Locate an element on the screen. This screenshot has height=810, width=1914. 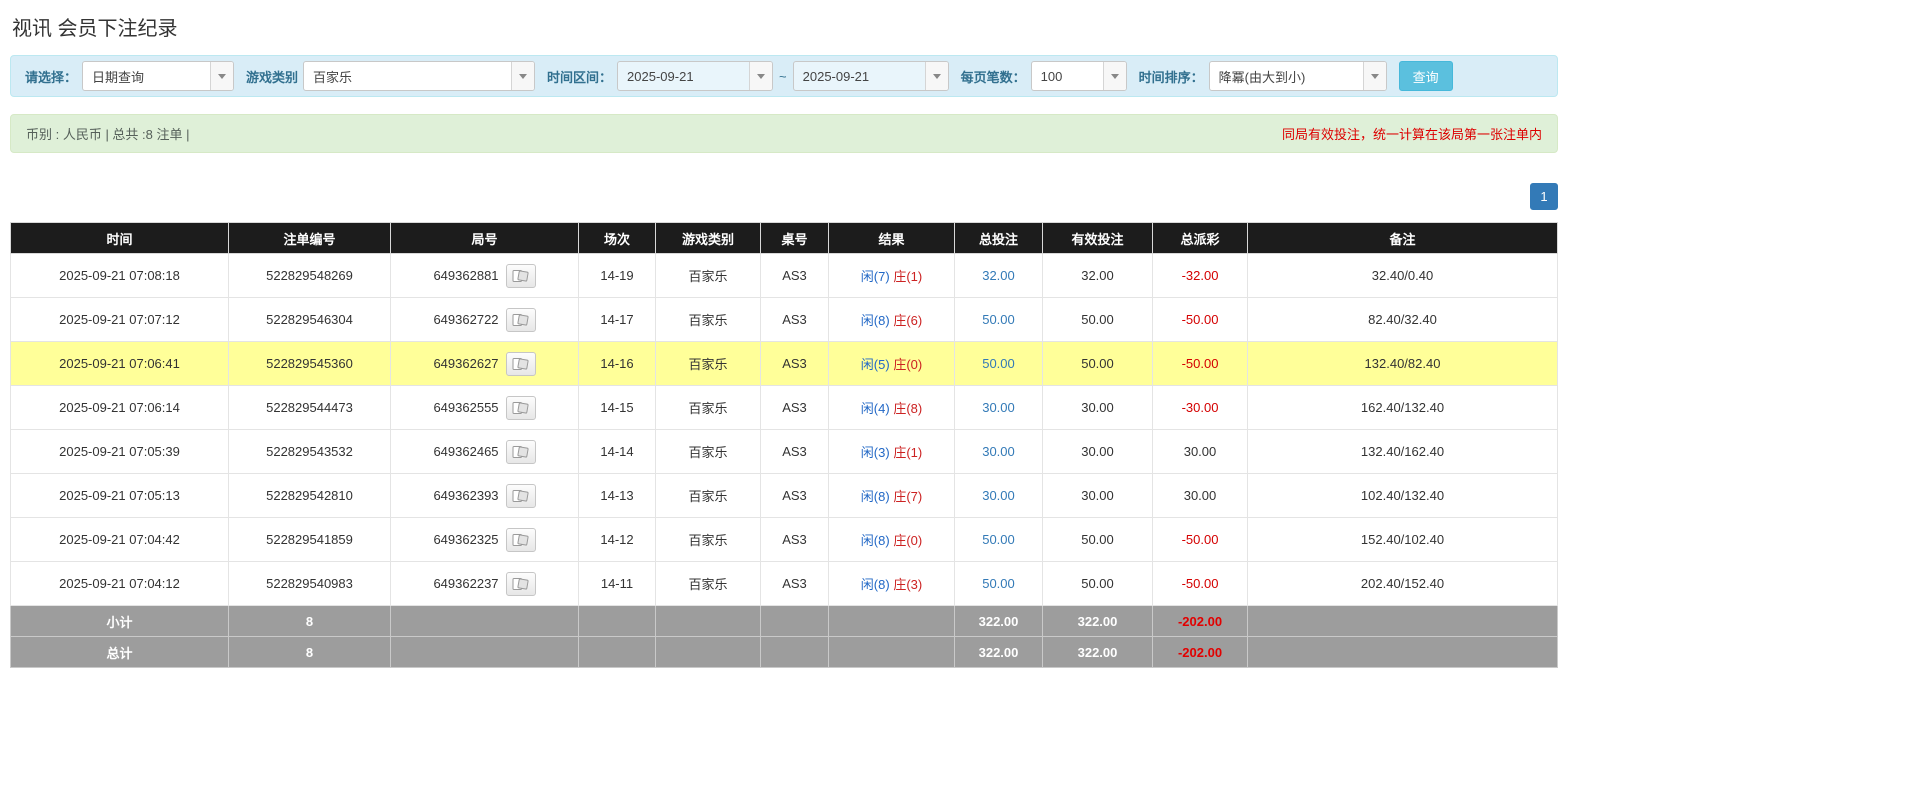
col-header-total-bet: 总投注 is located at coordinates (998, 238).